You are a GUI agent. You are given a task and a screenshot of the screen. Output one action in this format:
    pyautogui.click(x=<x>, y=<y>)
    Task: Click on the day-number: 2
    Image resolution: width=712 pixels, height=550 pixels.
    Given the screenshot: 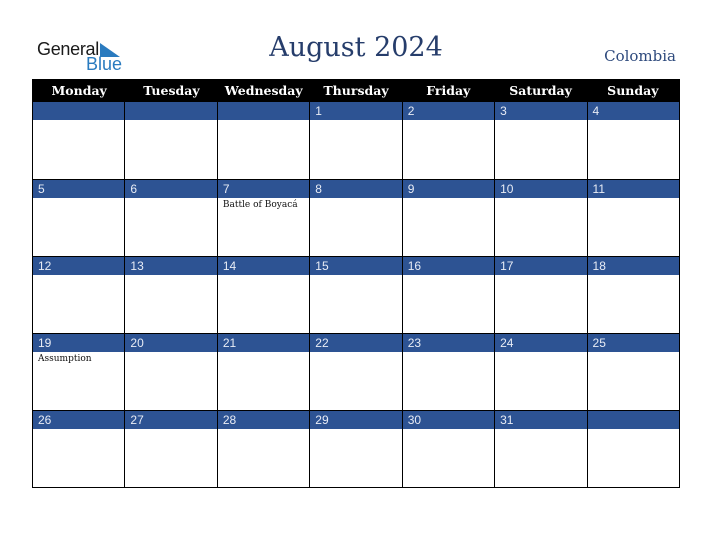 What is the action you would take?
    pyautogui.click(x=448, y=111)
    